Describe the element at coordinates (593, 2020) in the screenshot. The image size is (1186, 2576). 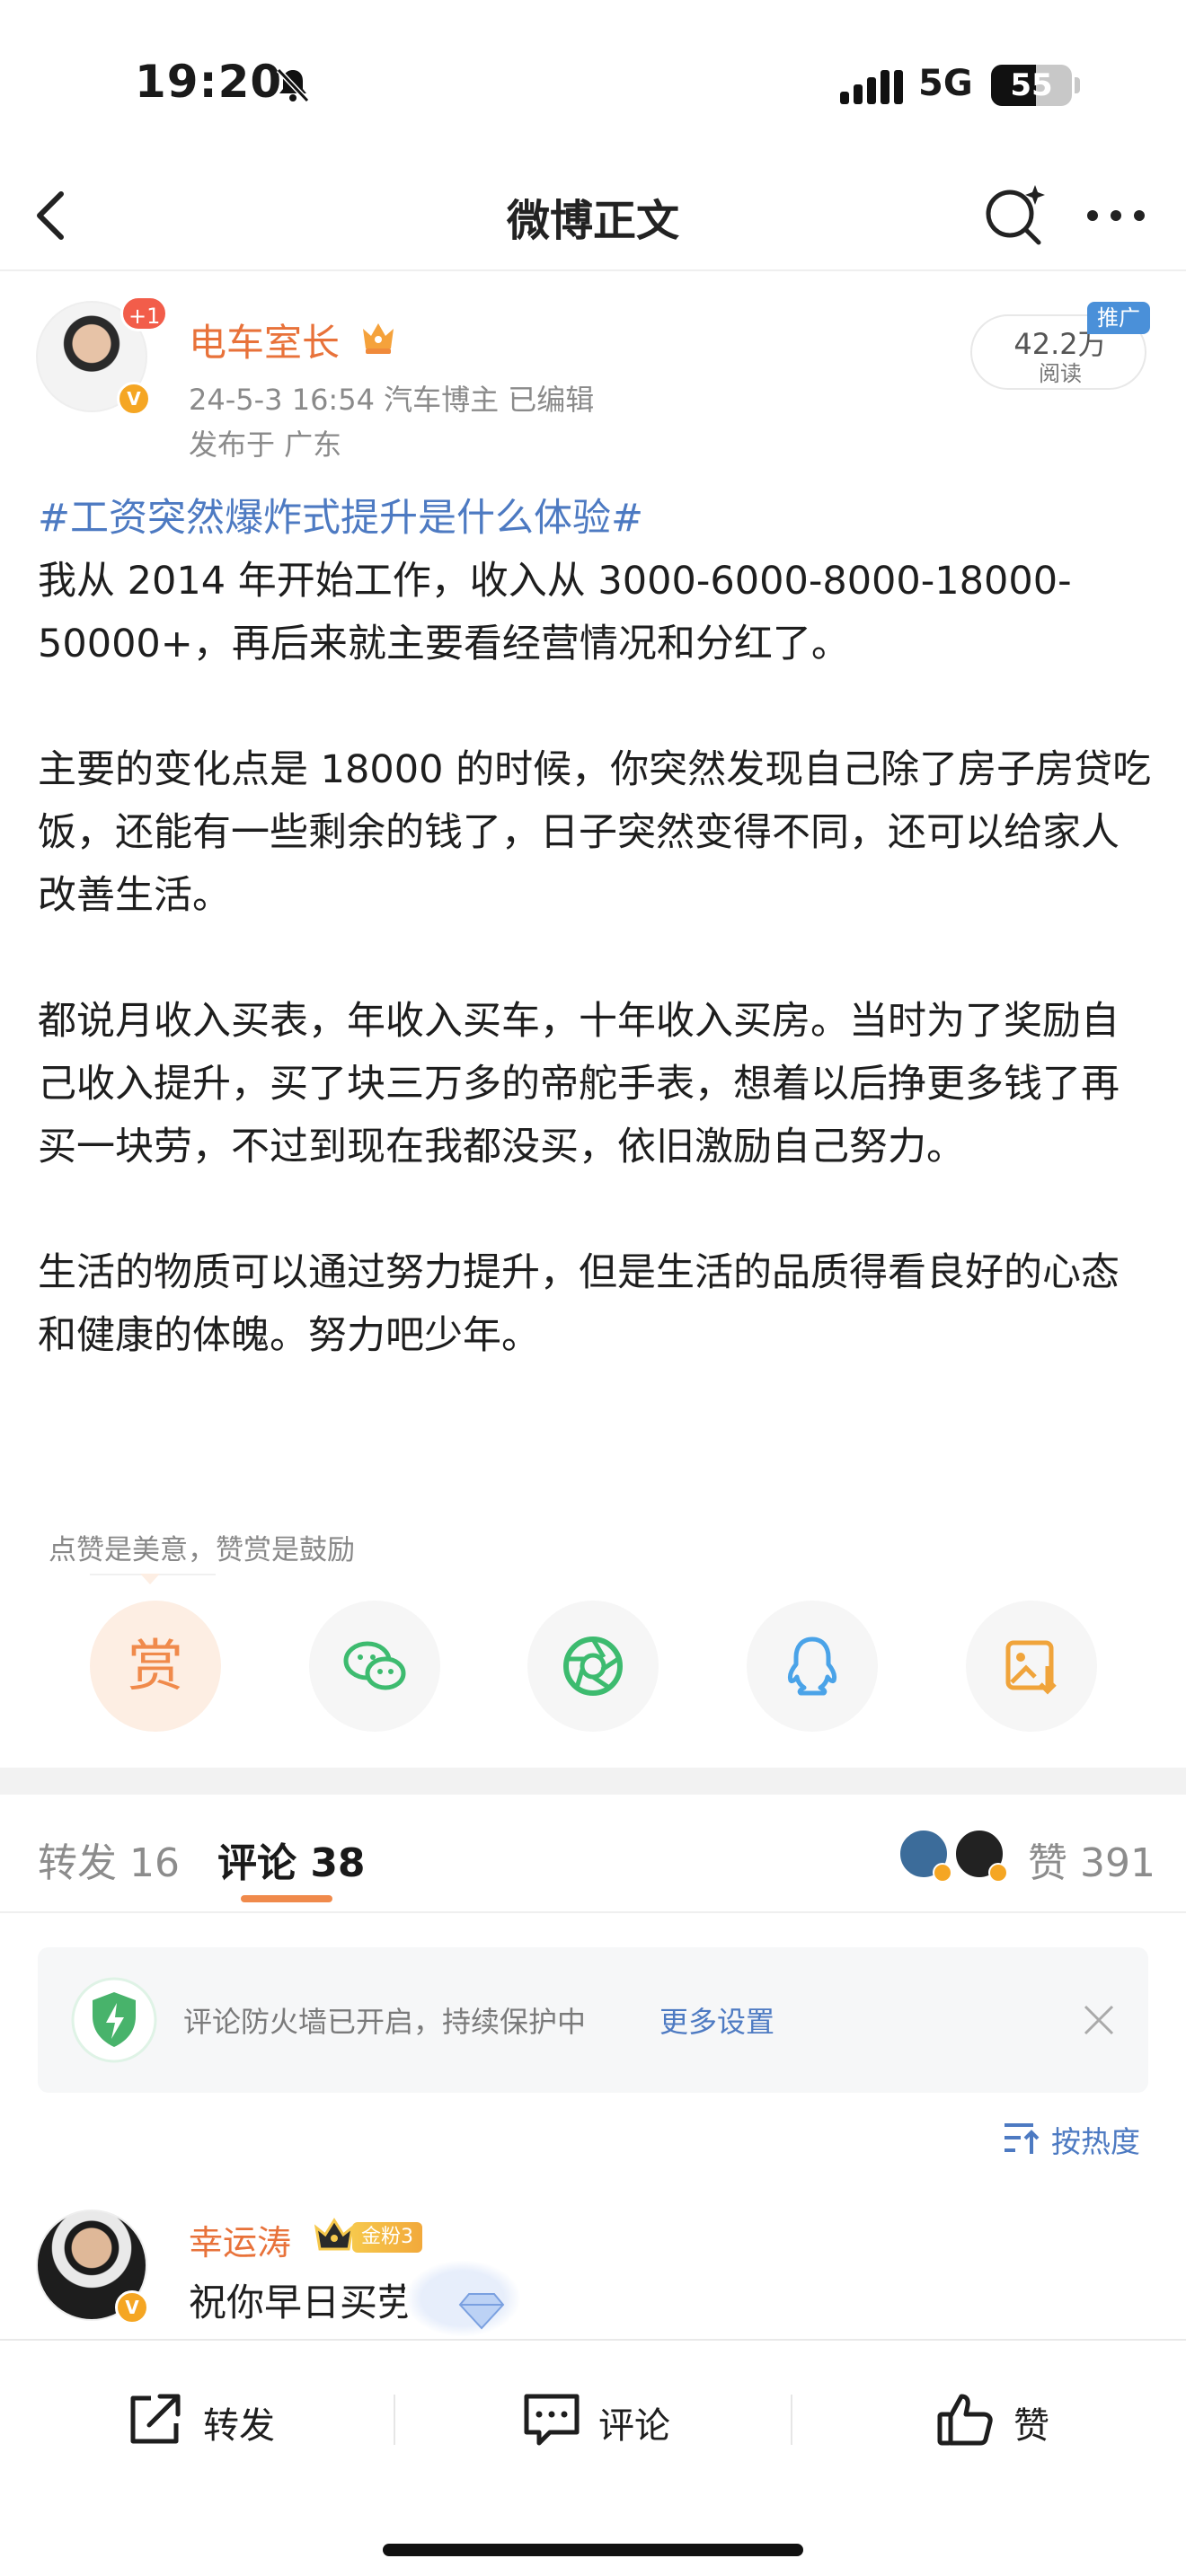
I see `comment-firewall-banner: 评论防火墙已开启，持续保护中 更多设置` at that location.